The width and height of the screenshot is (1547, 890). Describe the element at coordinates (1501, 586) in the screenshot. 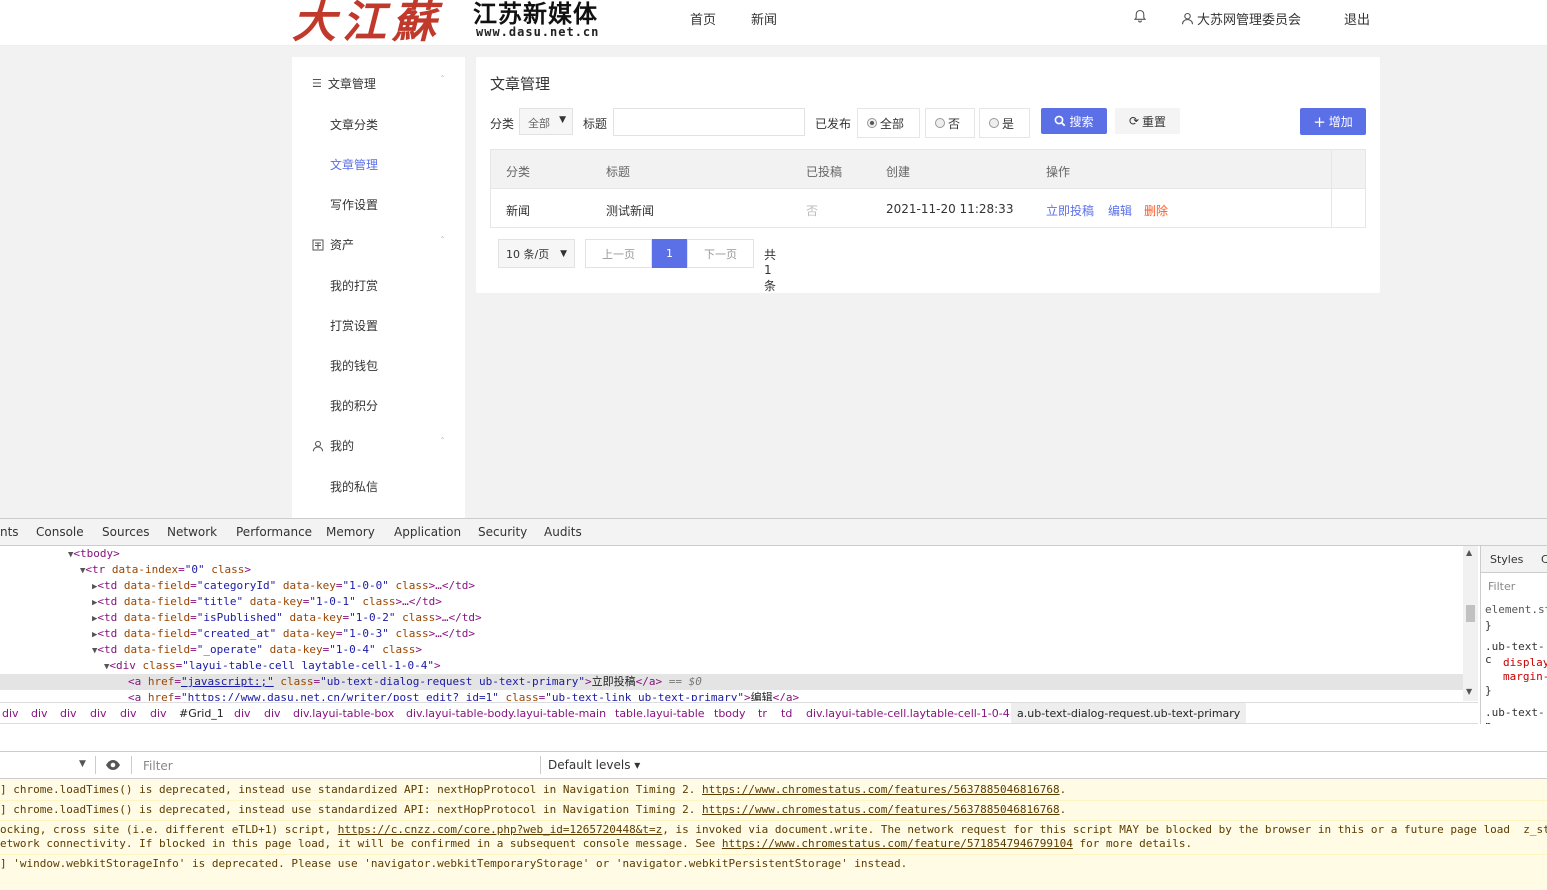

I see `styles-filter-input: Filter` at that location.